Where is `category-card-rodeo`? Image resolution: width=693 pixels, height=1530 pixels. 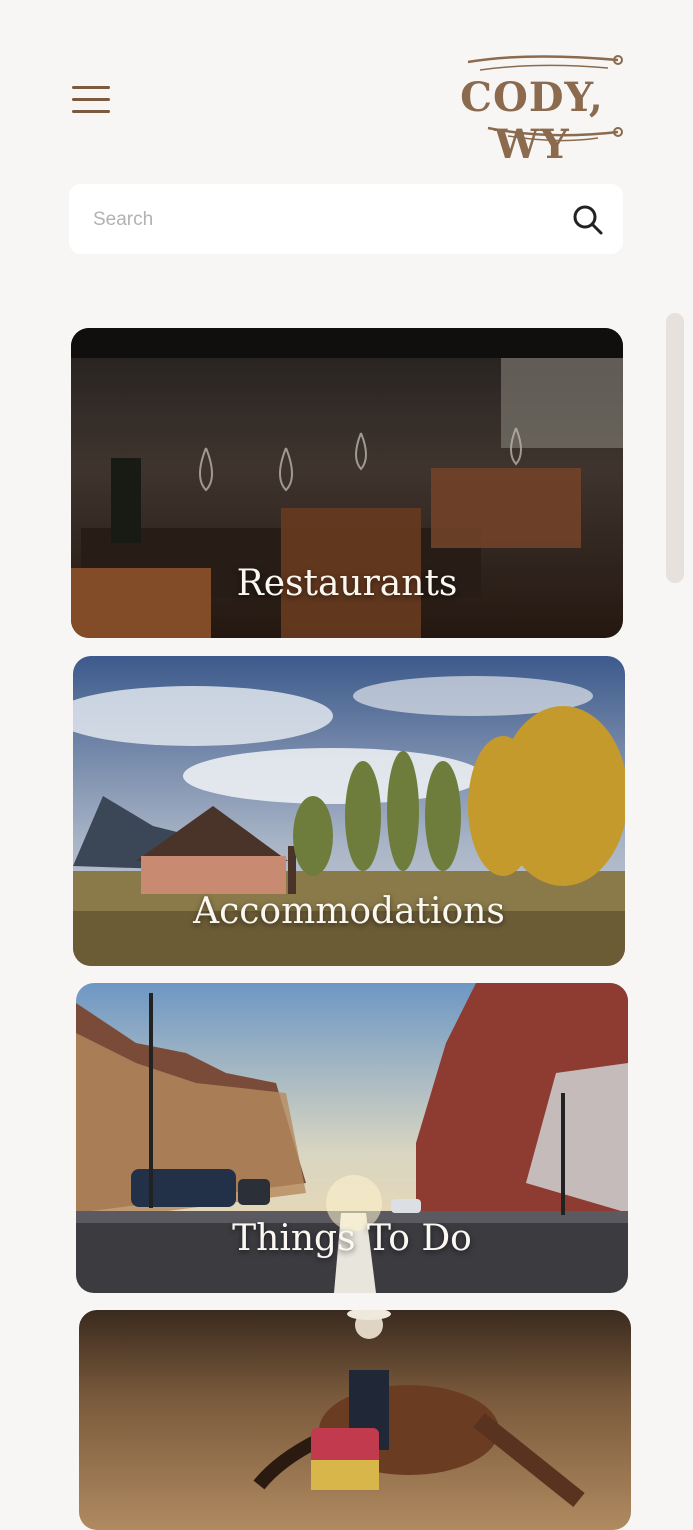 category-card-rodeo is located at coordinates (355, 1420).